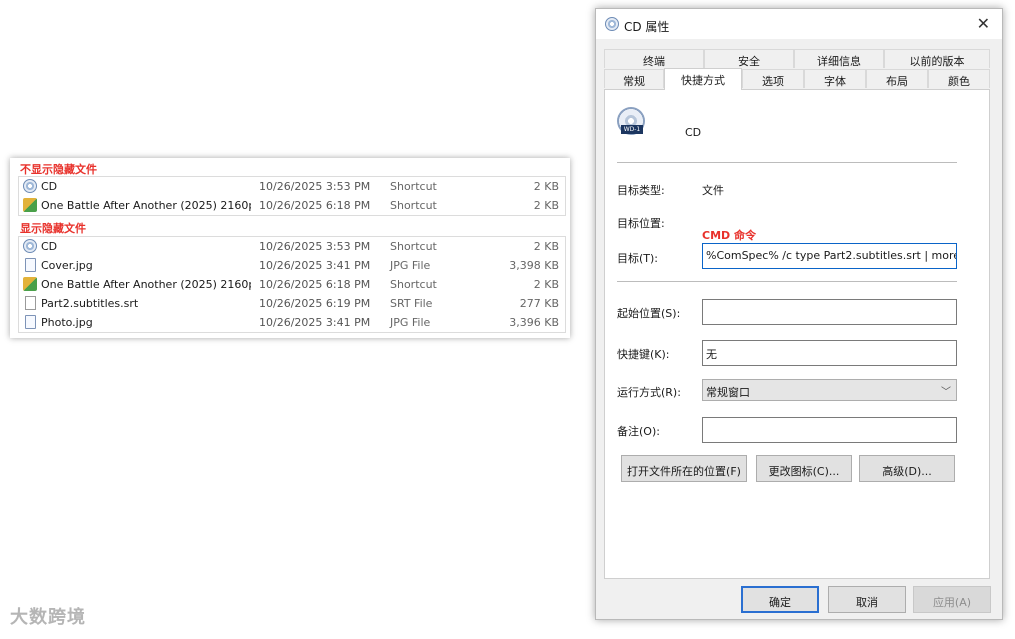 This screenshot has width=1015, height=639. Describe the element at coordinates (641, 223) in the screenshot. I see `target-location-label: 目标位置:` at that location.